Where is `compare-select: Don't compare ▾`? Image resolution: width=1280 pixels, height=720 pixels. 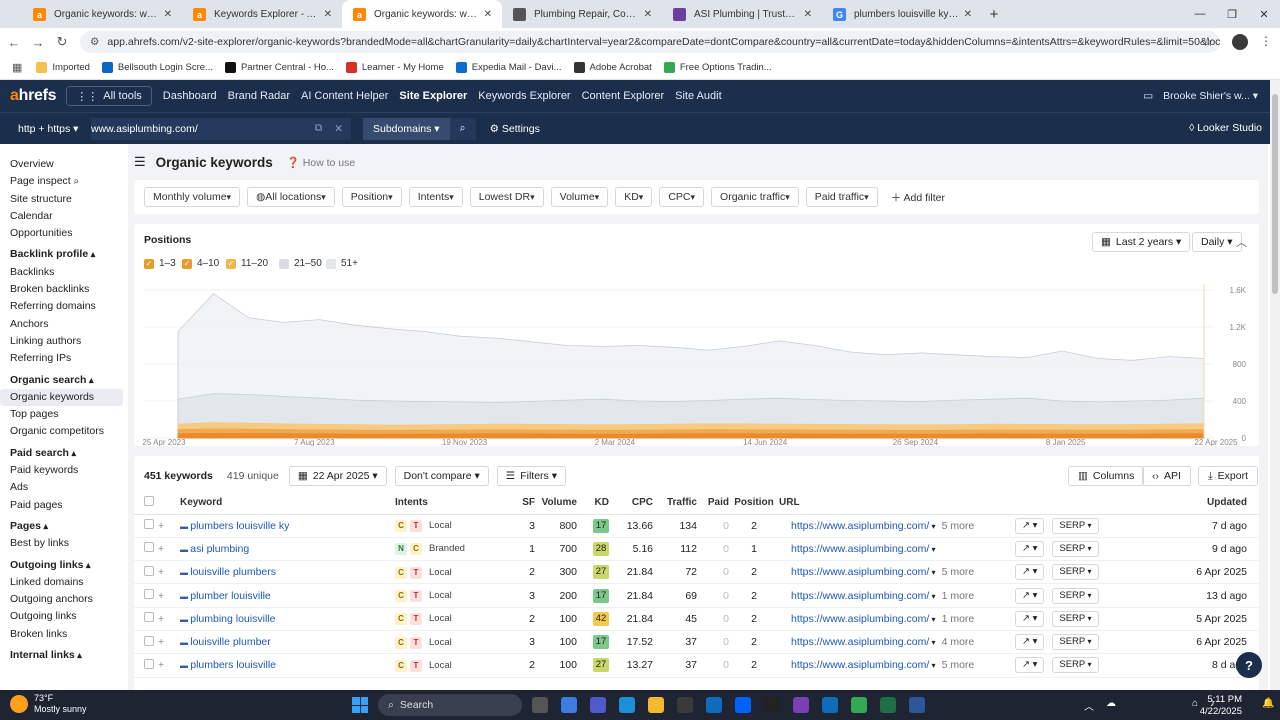
compare-select: Don't compare ▾ is located at coordinates (441, 476).